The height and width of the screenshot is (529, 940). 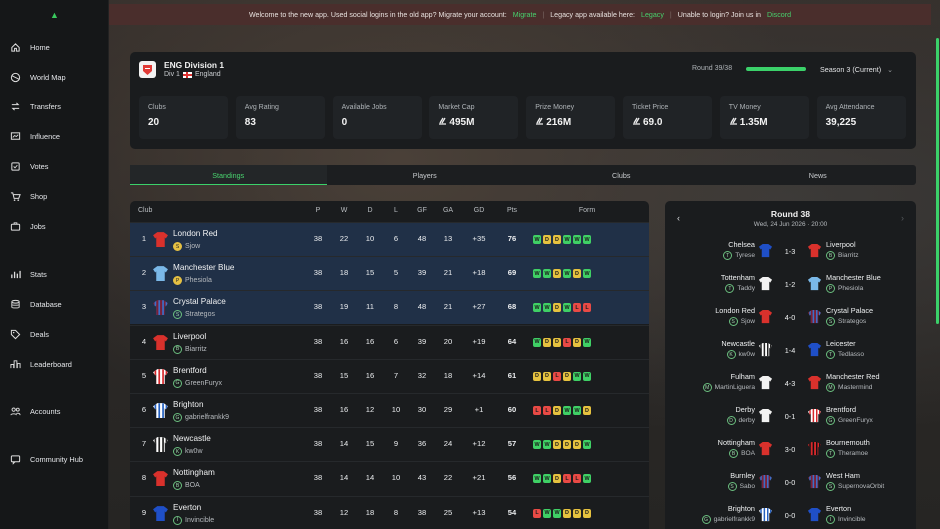 I want to click on club-name: Liverpool, so click(x=189, y=336).